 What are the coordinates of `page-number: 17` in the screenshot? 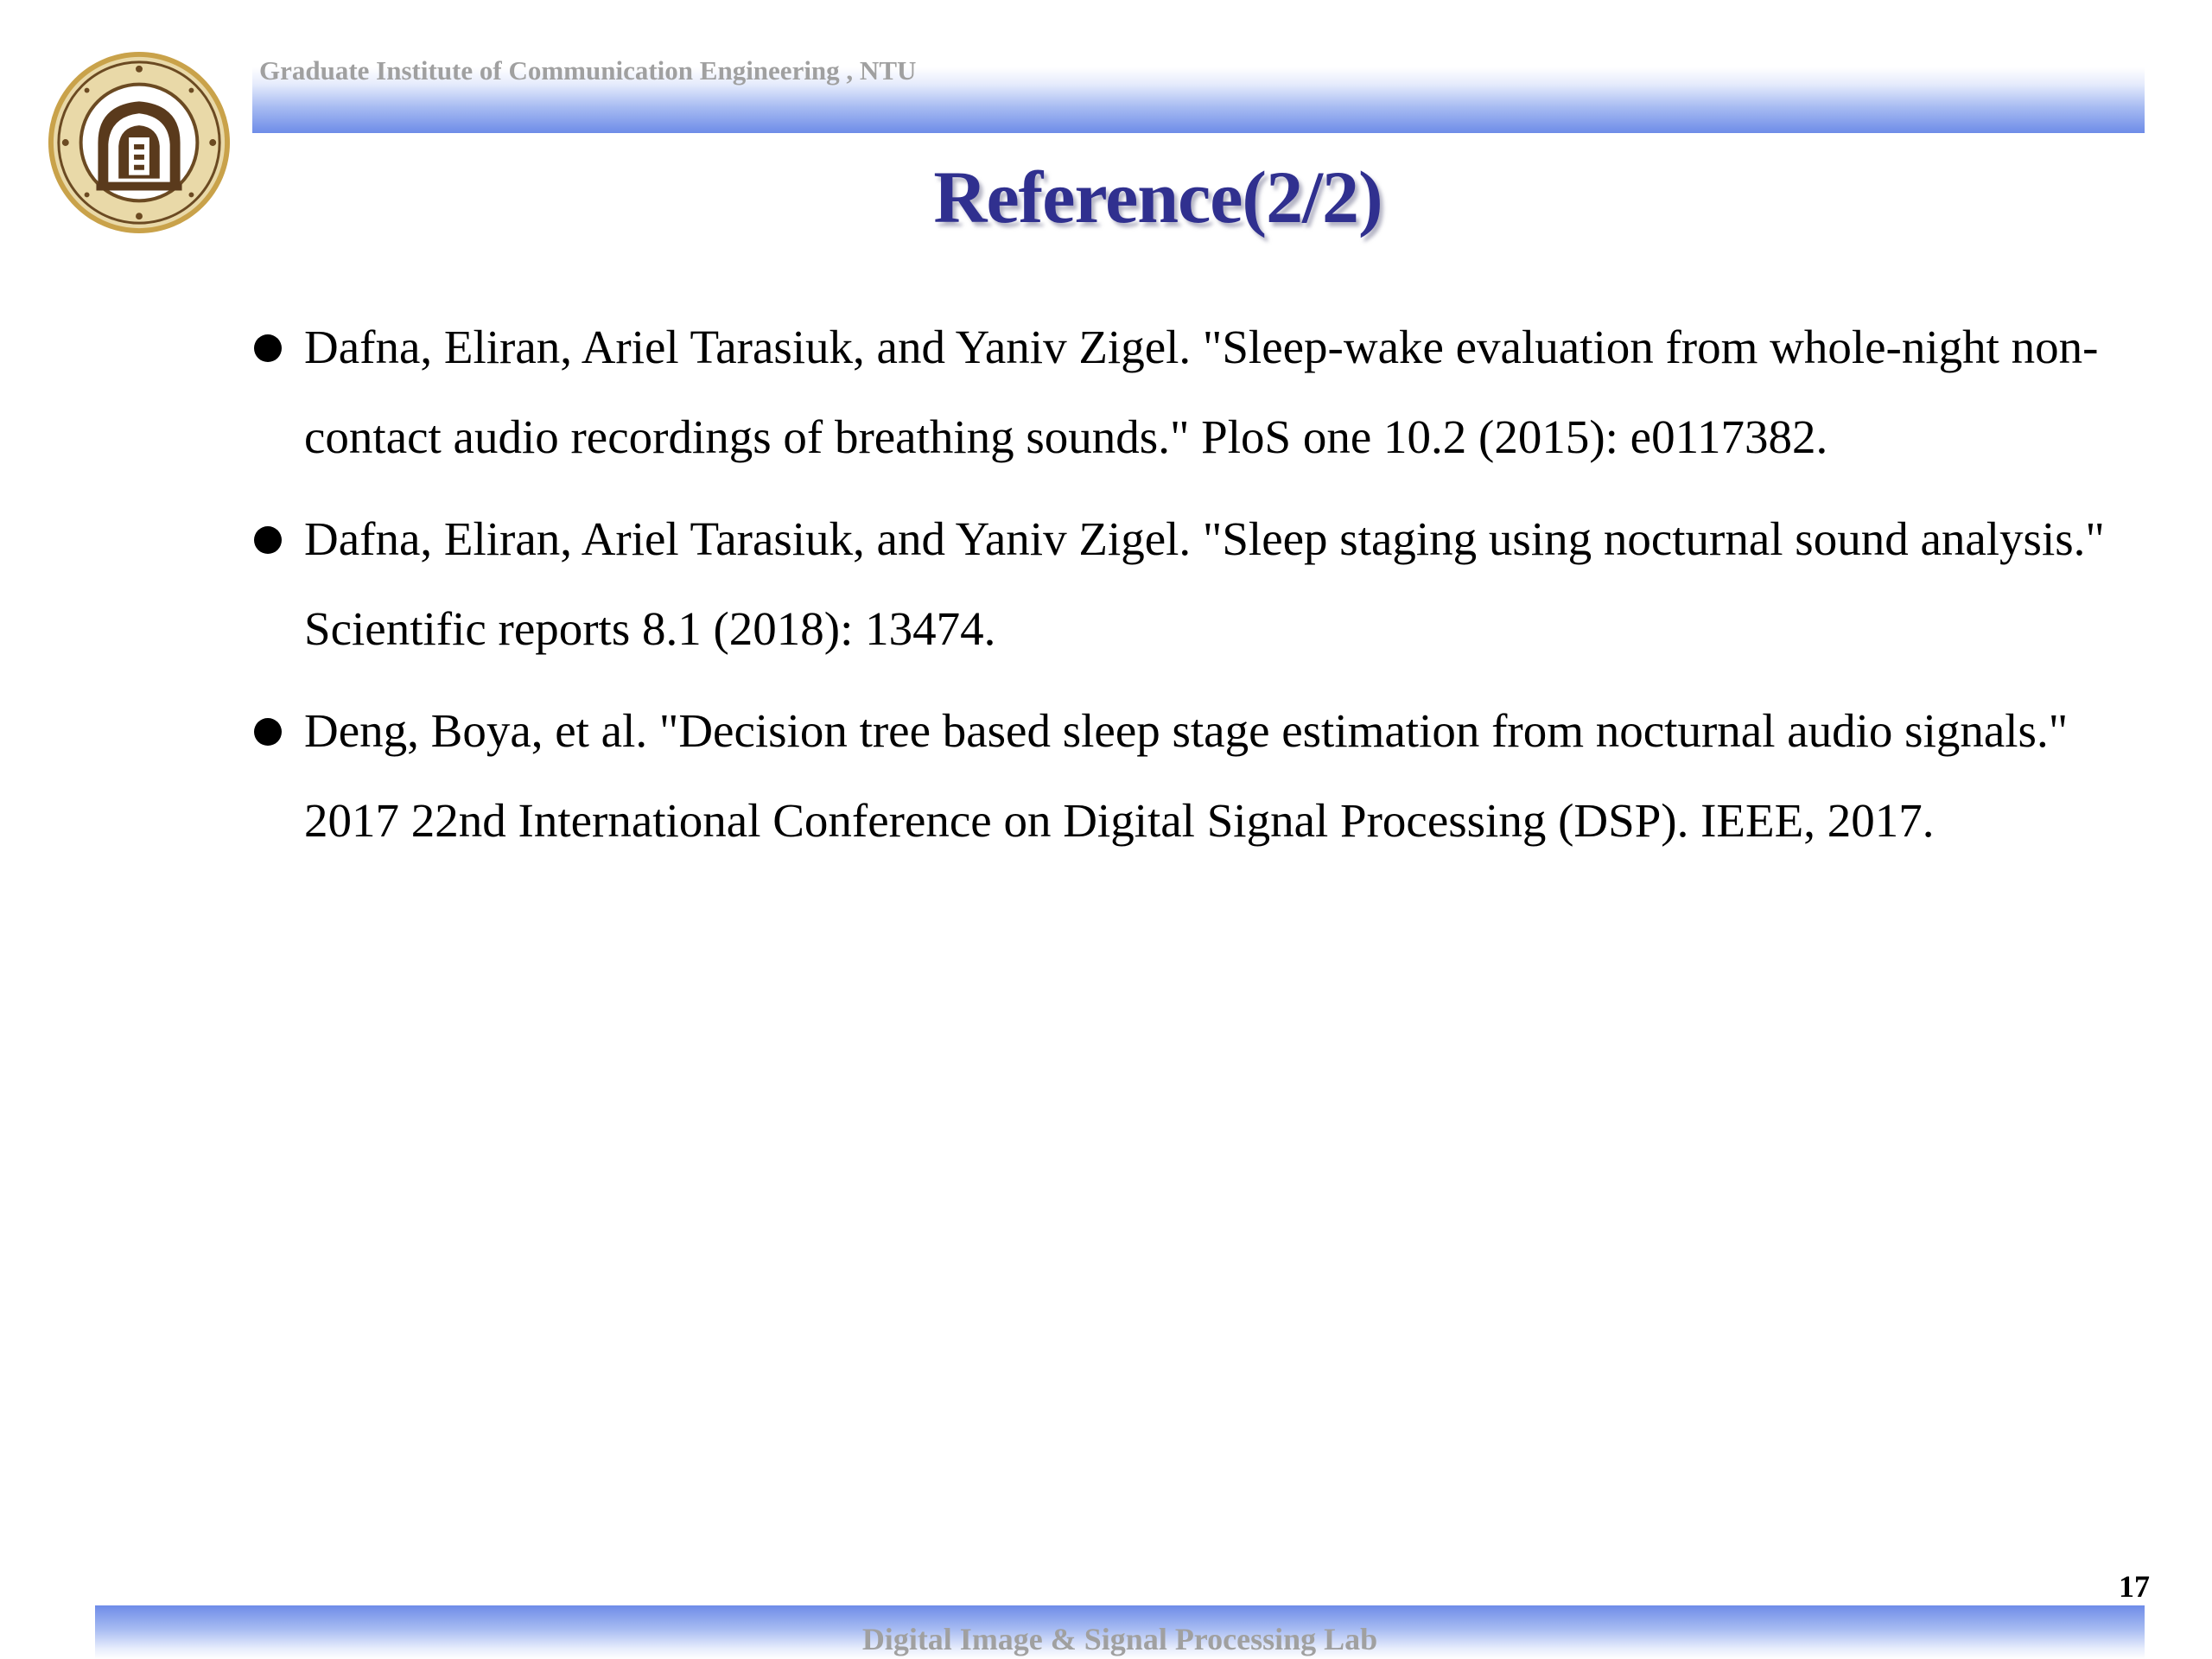 It's located at (2134, 1586).